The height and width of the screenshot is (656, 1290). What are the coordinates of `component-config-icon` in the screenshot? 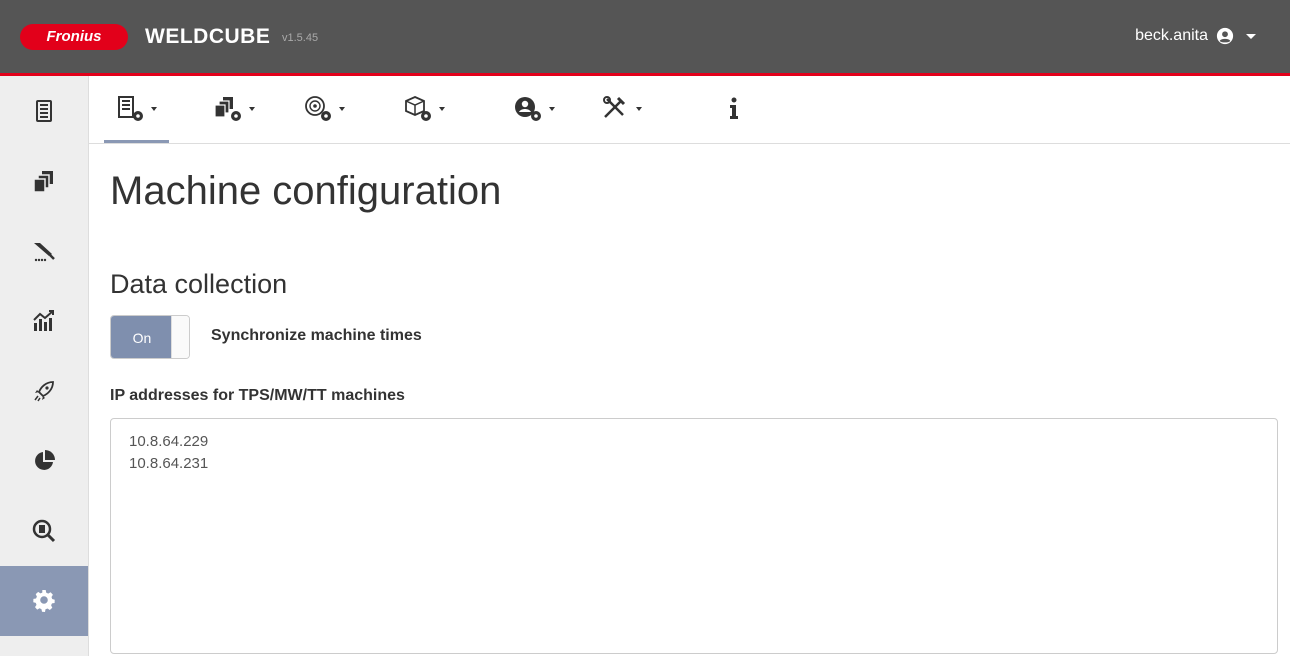 It's located at (418, 108).